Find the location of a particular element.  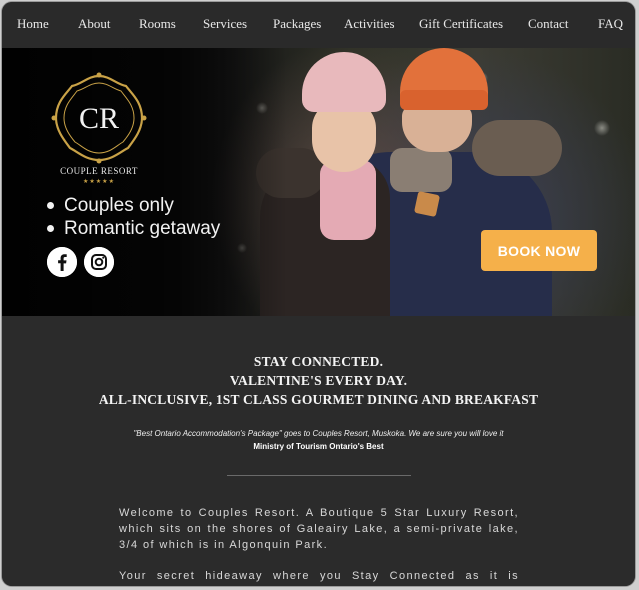

nav-about: About is located at coordinates (94, 24).